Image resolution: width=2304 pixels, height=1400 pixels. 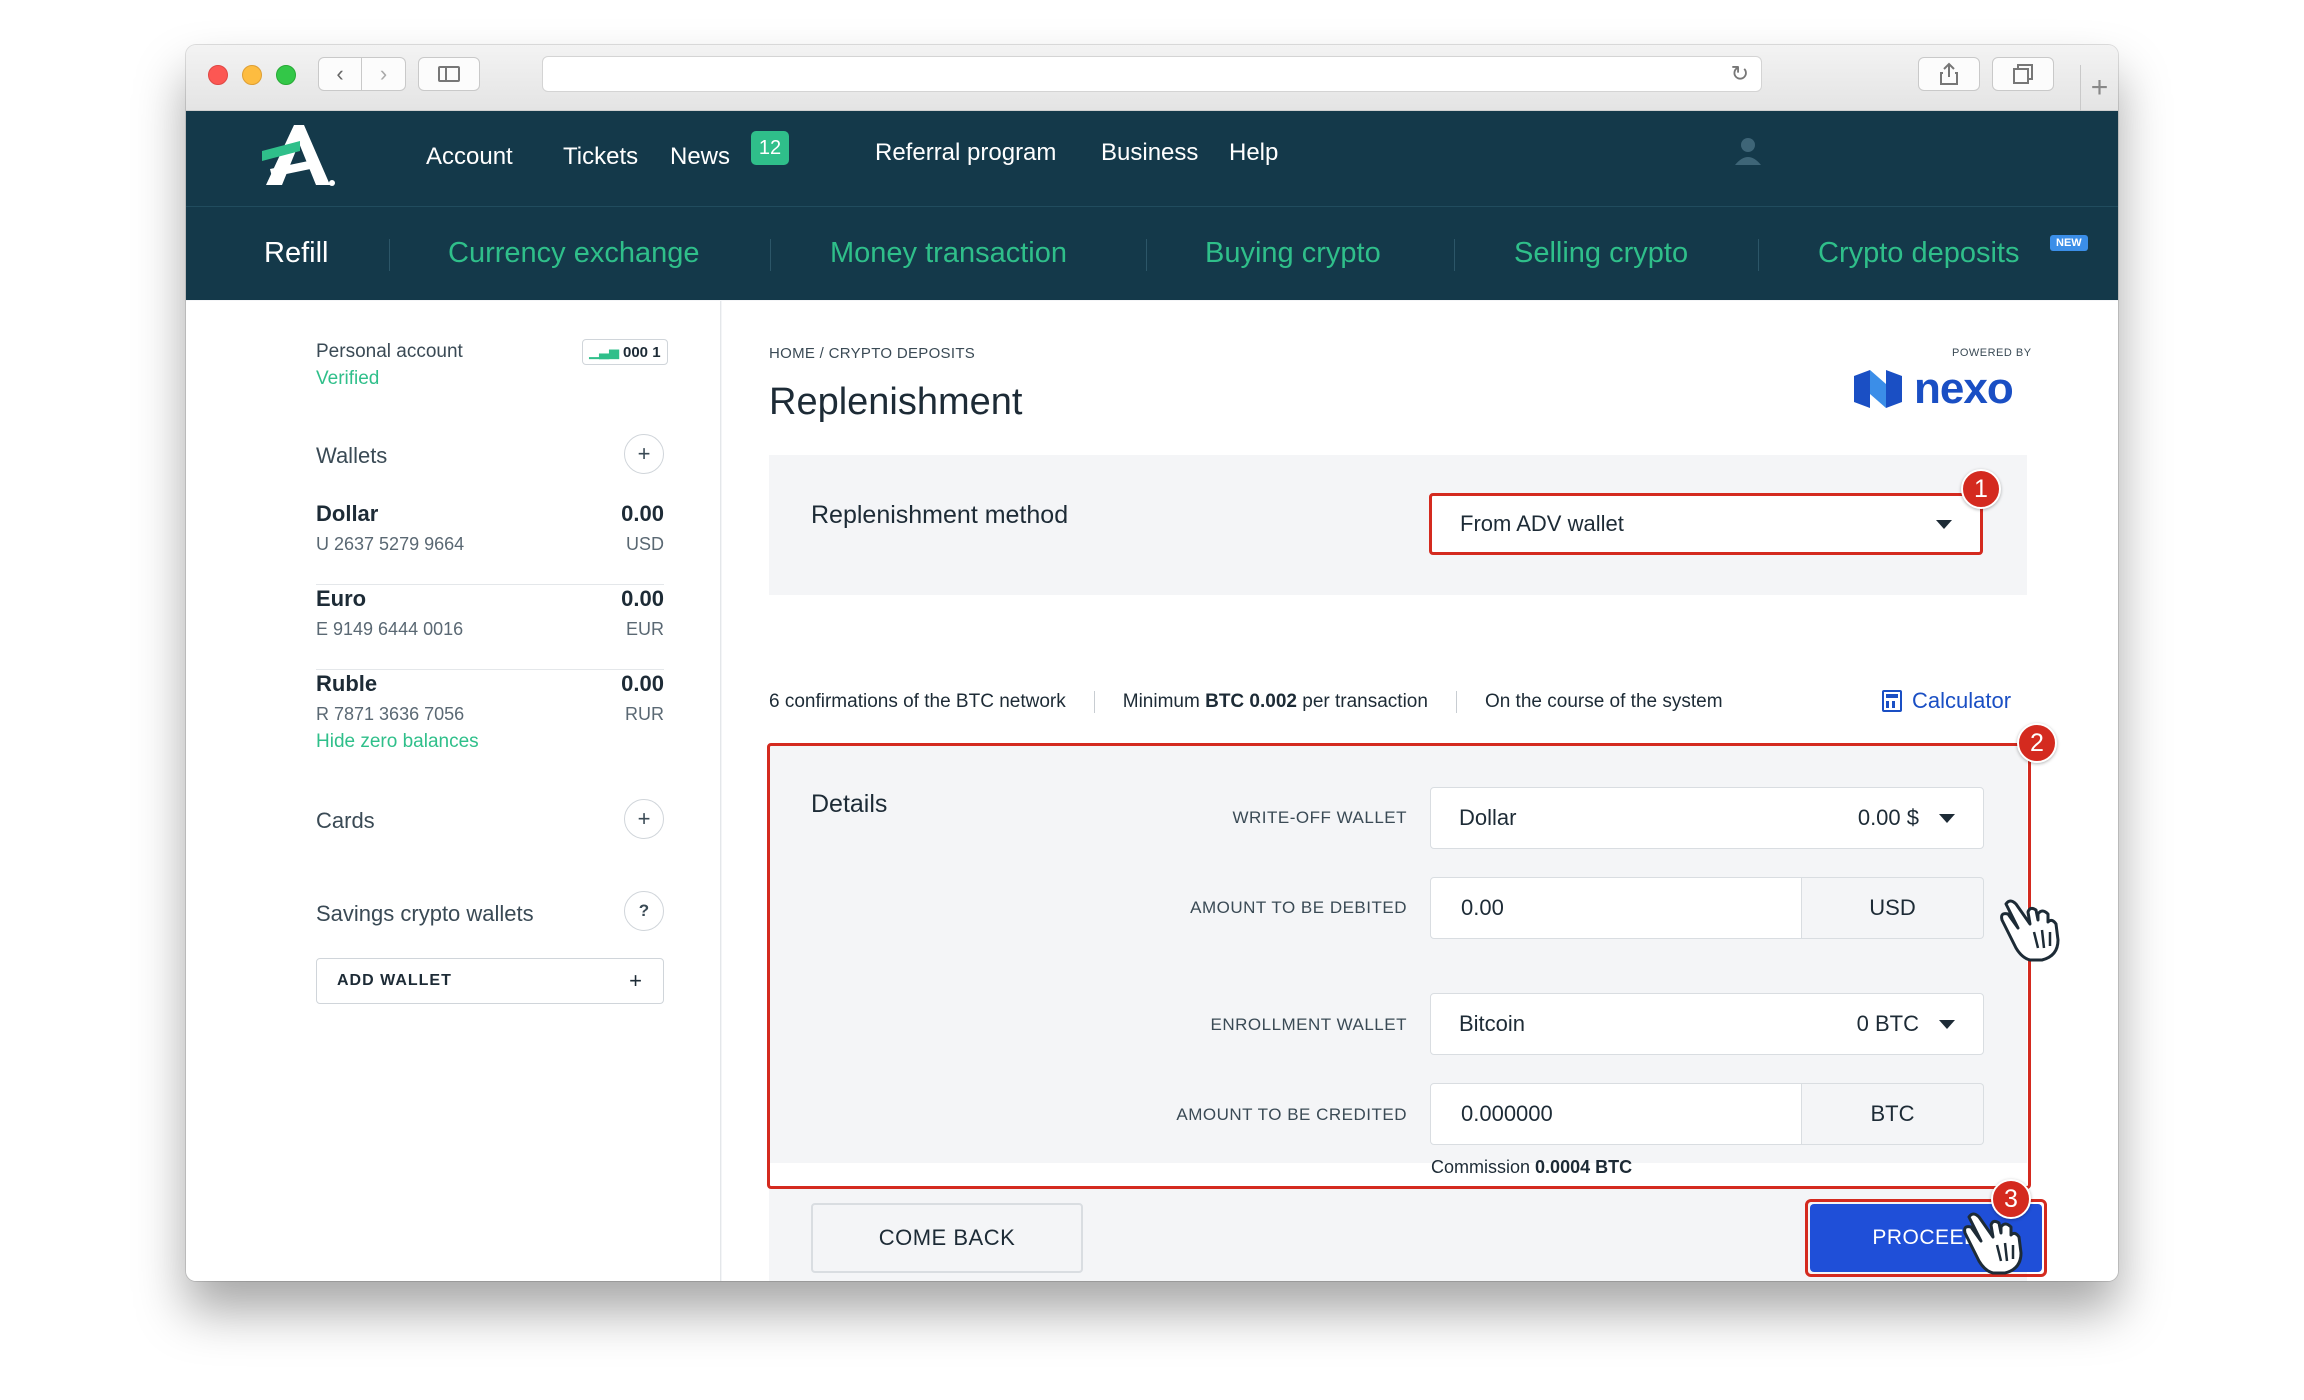 I want to click on wallet-number: R 7871 3636 7056, so click(x=390, y=714).